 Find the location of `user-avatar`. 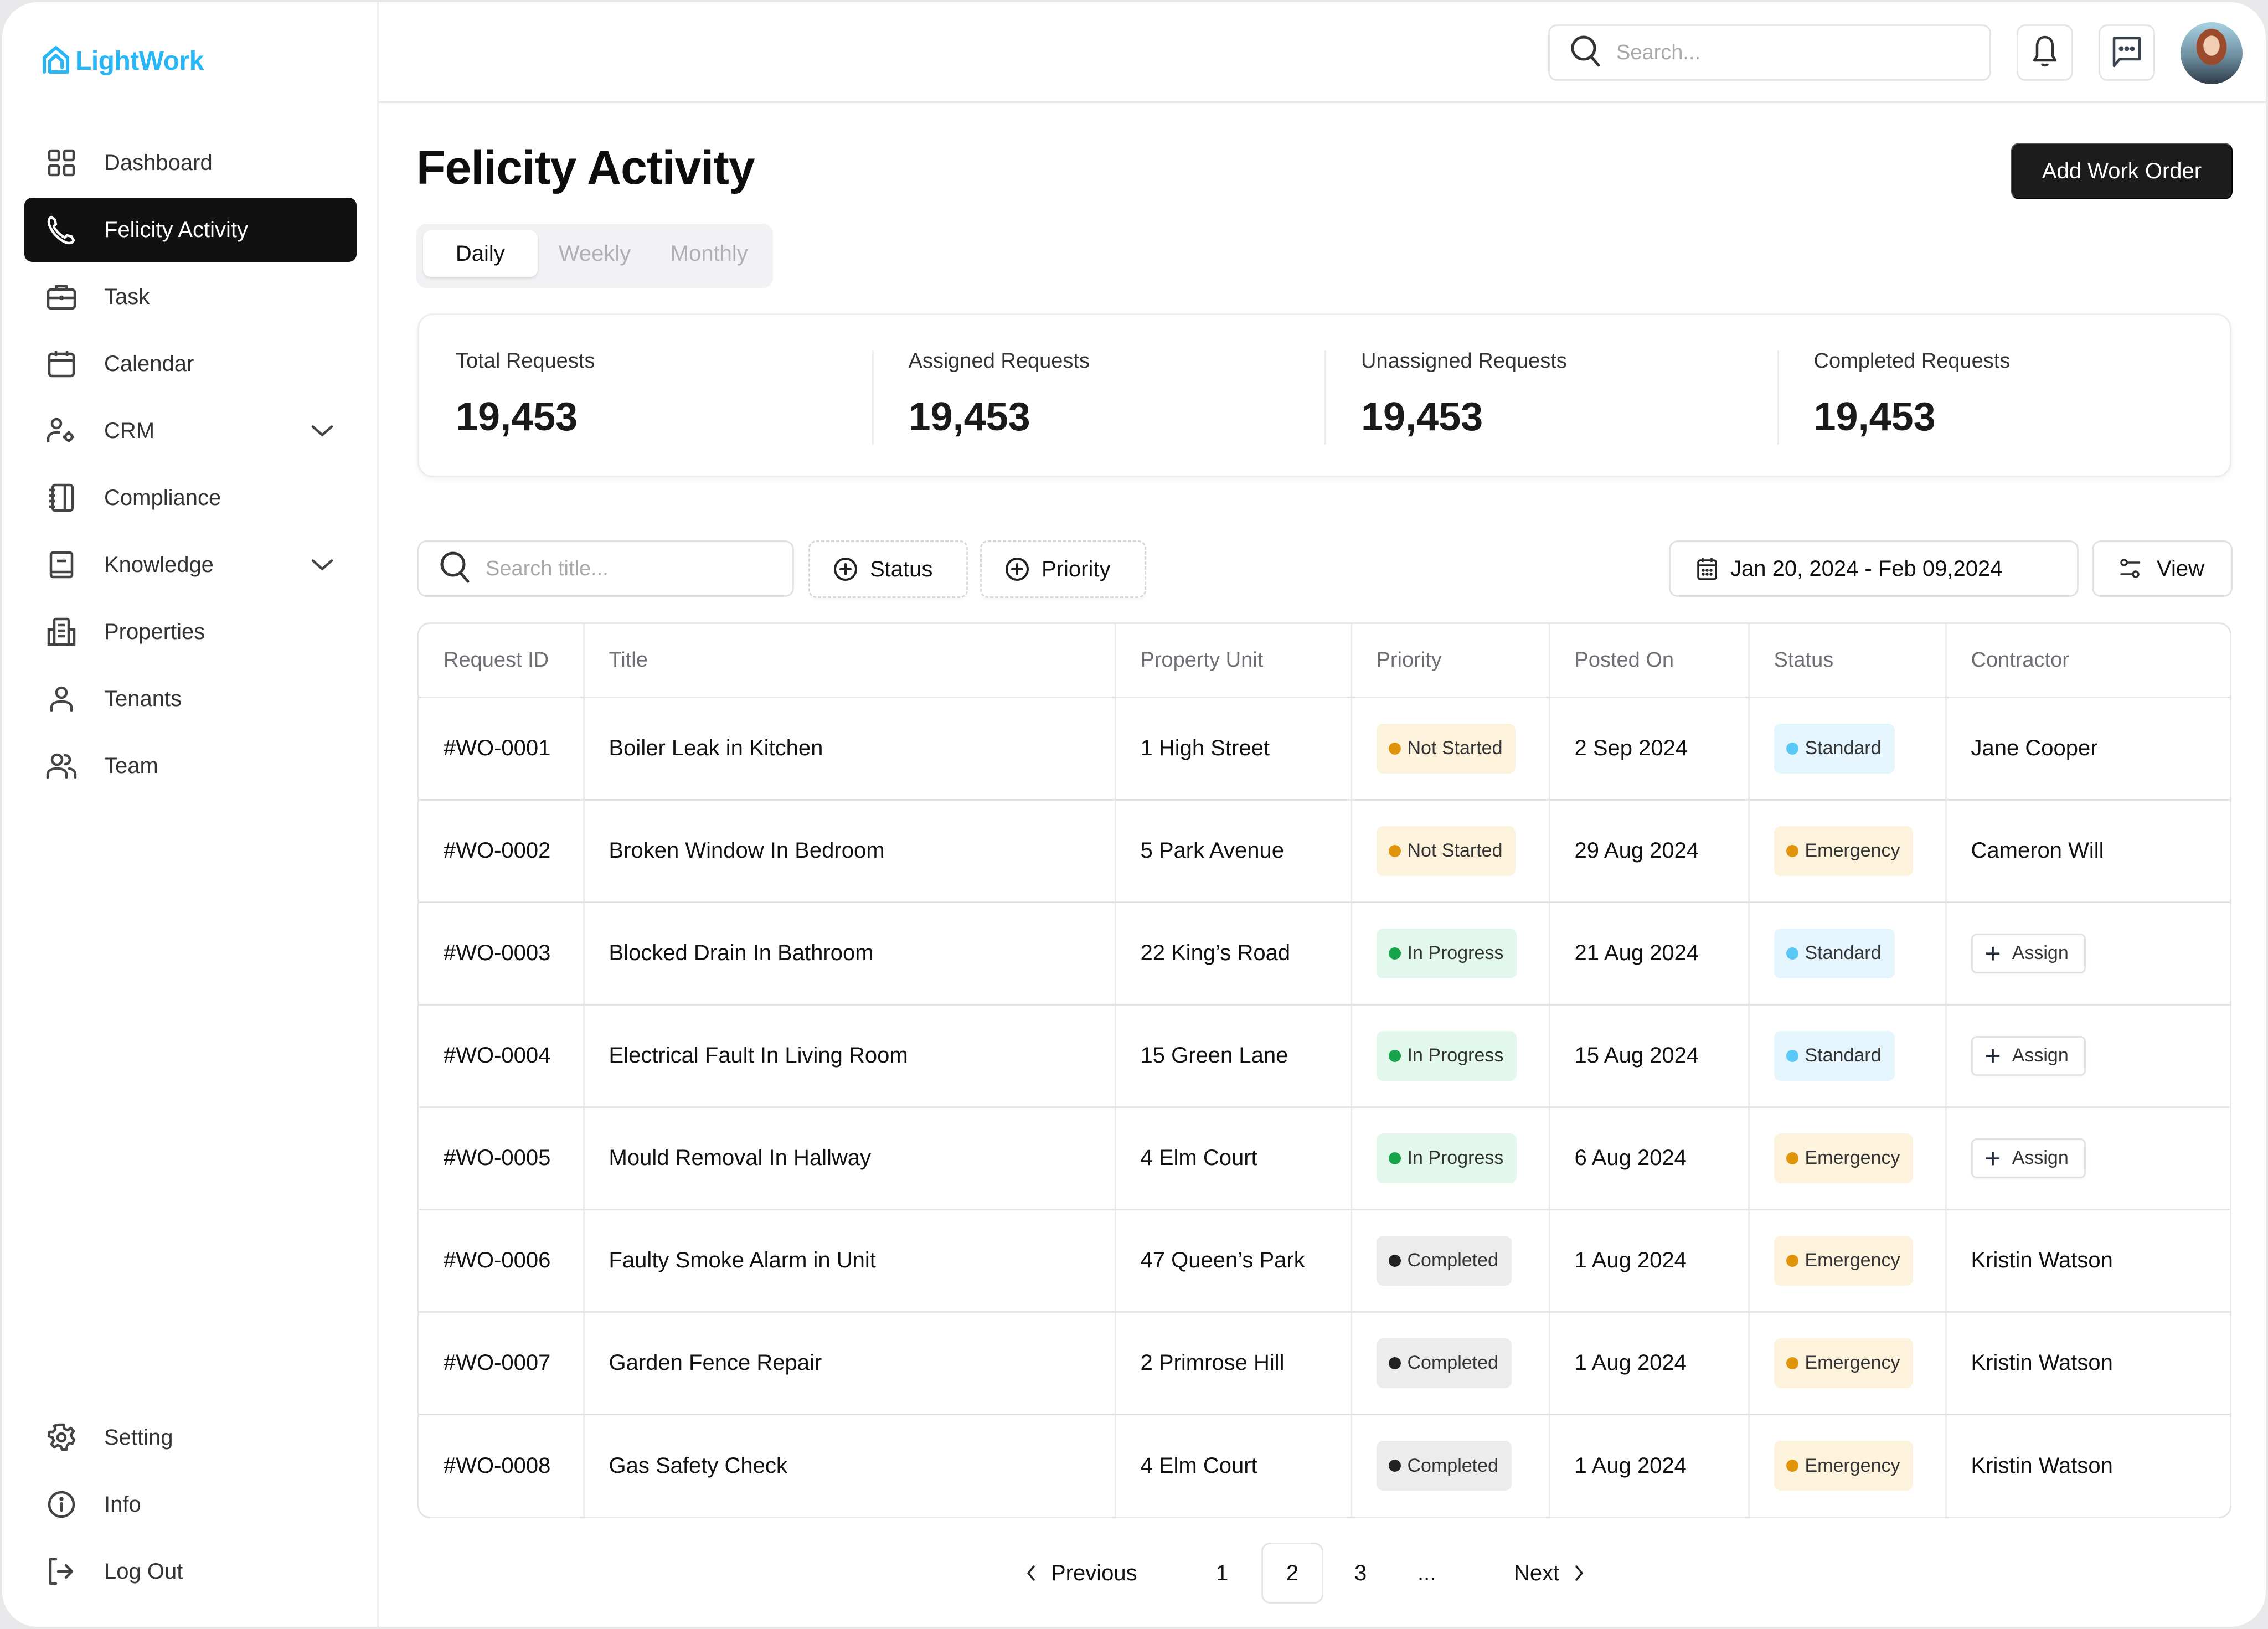

user-avatar is located at coordinates (2212, 53).